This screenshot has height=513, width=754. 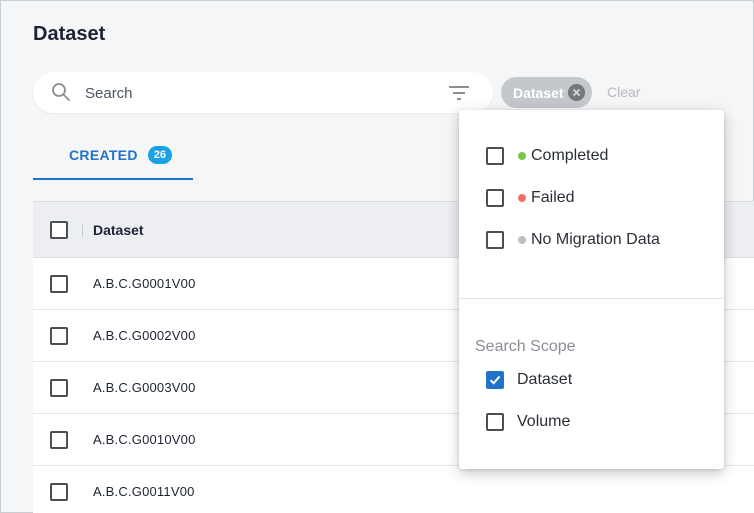 What do you see at coordinates (495, 422) in the screenshot?
I see `volume-scope-checkbox` at bounding box center [495, 422].